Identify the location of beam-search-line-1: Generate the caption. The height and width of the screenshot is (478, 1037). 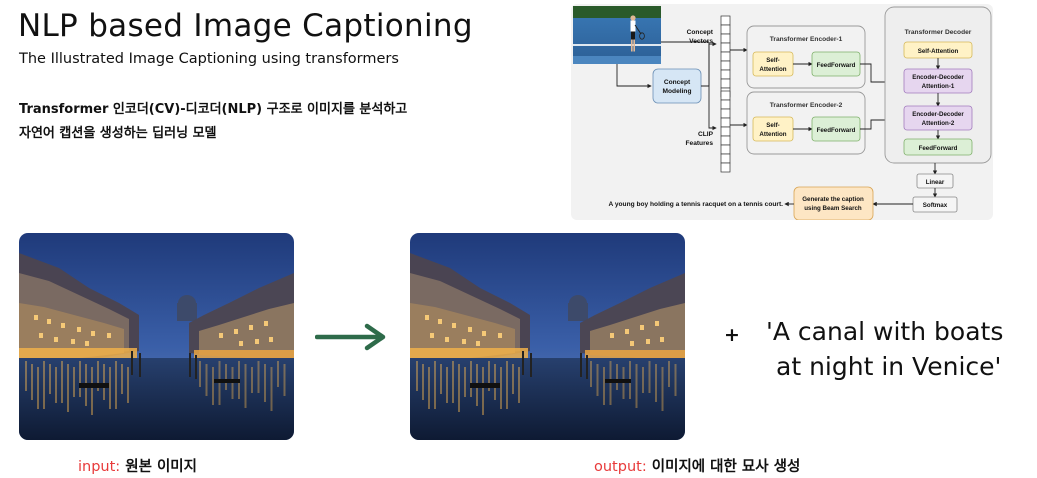
(833, 199).